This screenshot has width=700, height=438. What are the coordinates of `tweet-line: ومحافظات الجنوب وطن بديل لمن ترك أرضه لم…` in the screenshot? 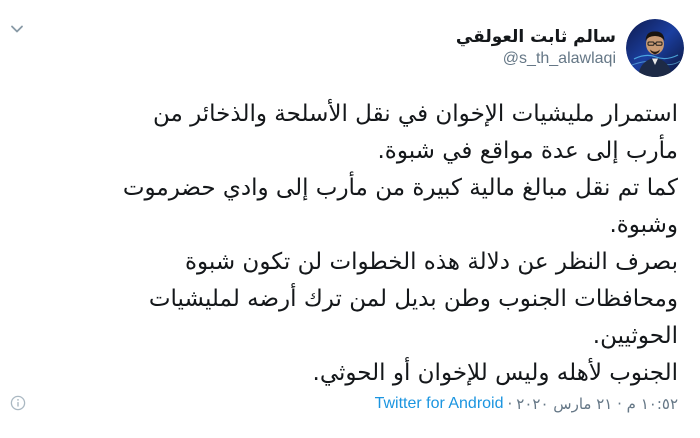 It's located at (413, 299).